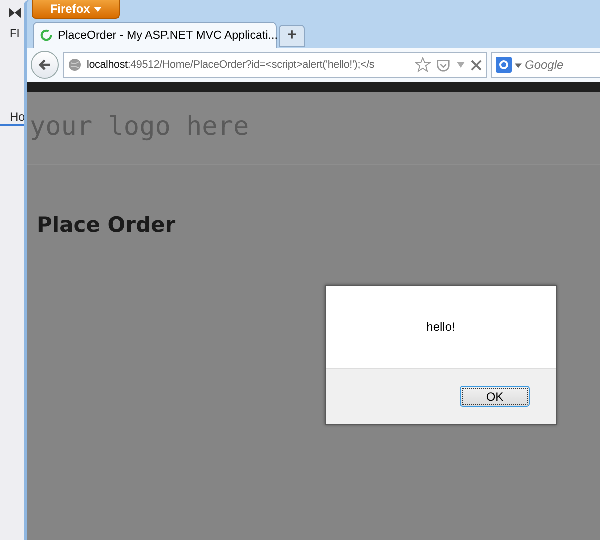 The width and height of the screenshot is (600, 540). I want to click on app-logo-icon, so click(15, 13).